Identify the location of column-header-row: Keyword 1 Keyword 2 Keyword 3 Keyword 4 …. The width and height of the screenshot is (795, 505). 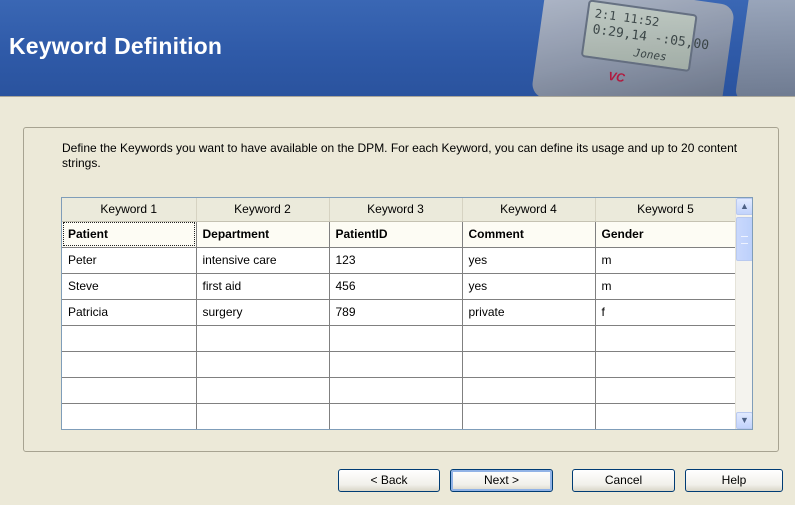
(399, 210).